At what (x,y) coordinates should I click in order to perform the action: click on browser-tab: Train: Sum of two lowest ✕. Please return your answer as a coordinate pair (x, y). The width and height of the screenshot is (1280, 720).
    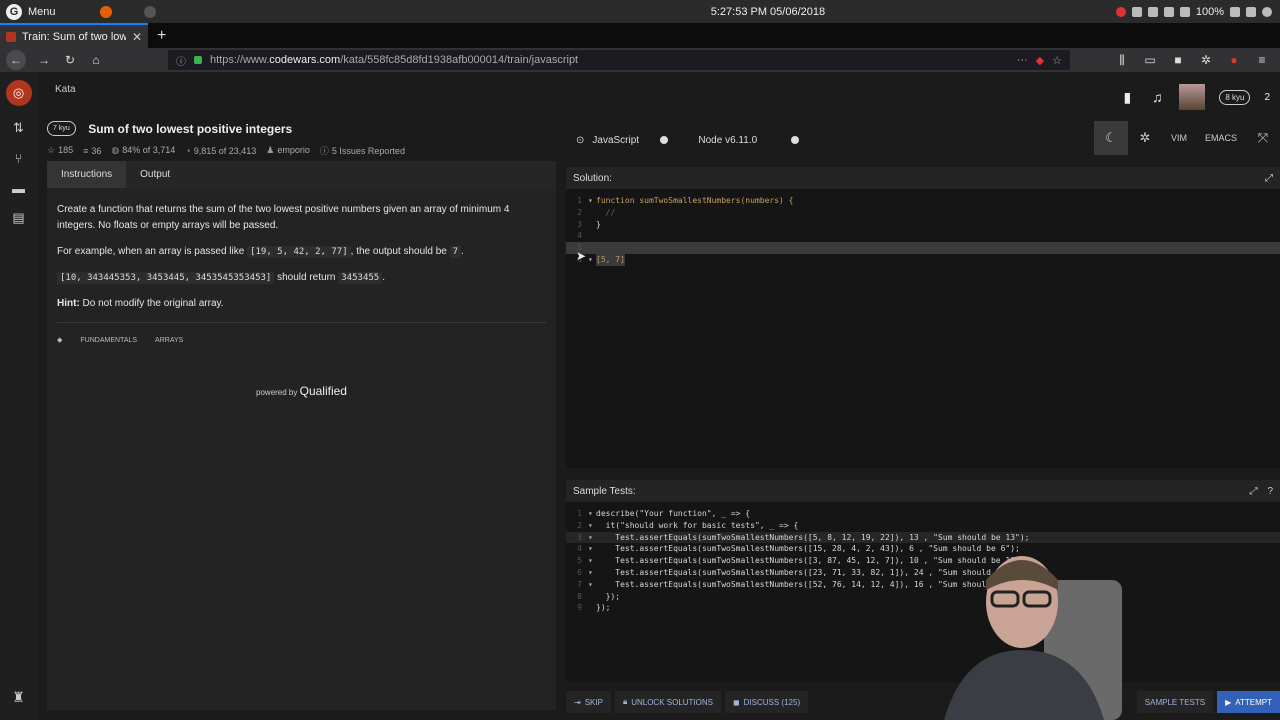
    Looking at the image, I should click on (74, 35).